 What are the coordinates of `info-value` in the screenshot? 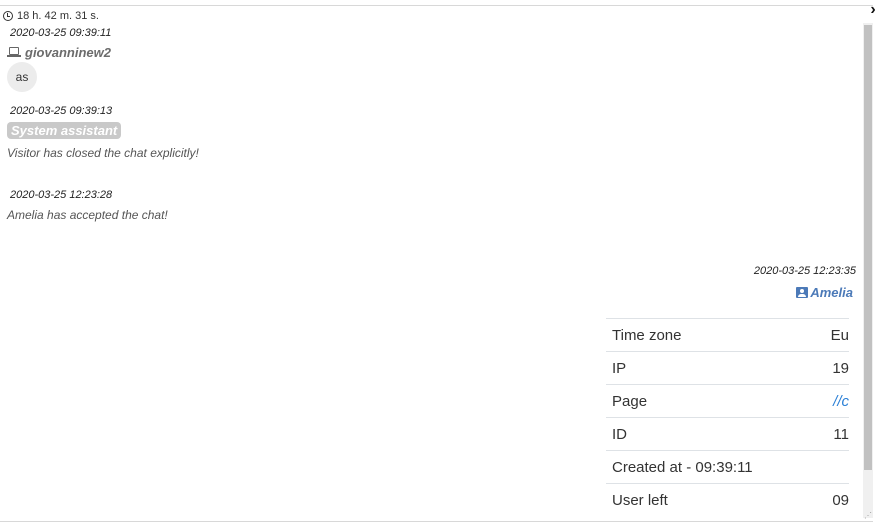 It's located at (830, 467).